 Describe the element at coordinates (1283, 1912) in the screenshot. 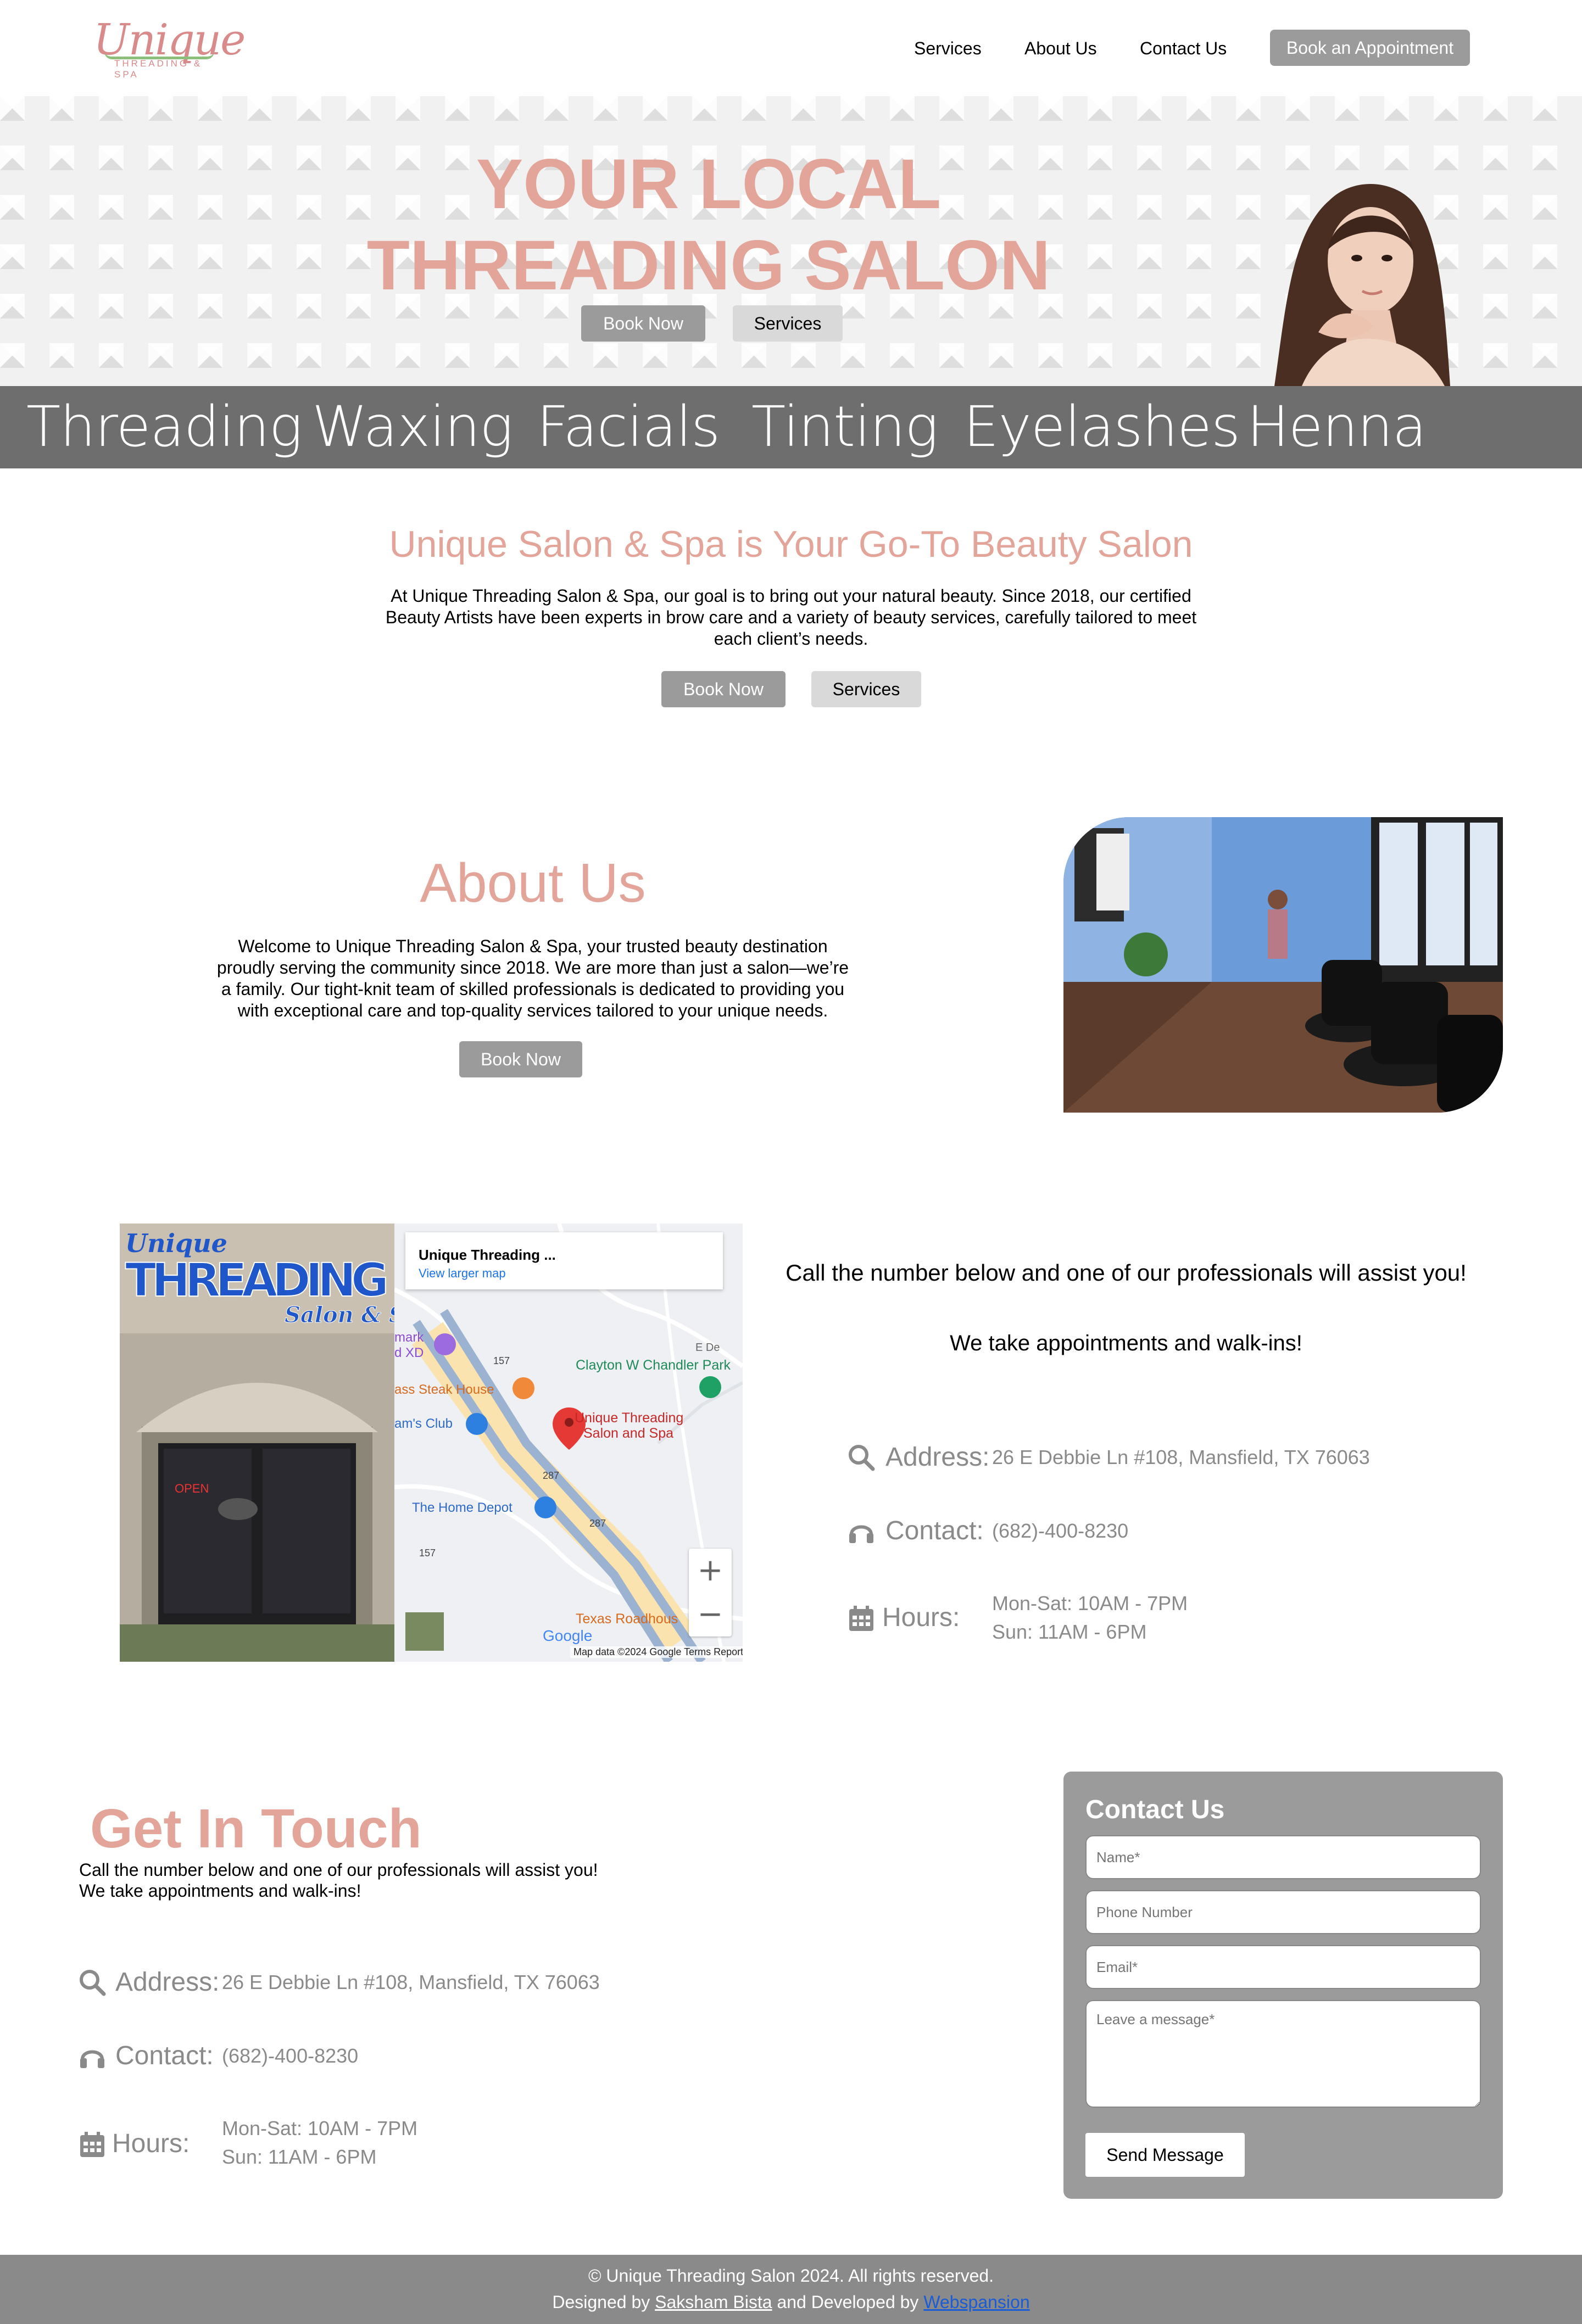

I see `phone-field` at that location.